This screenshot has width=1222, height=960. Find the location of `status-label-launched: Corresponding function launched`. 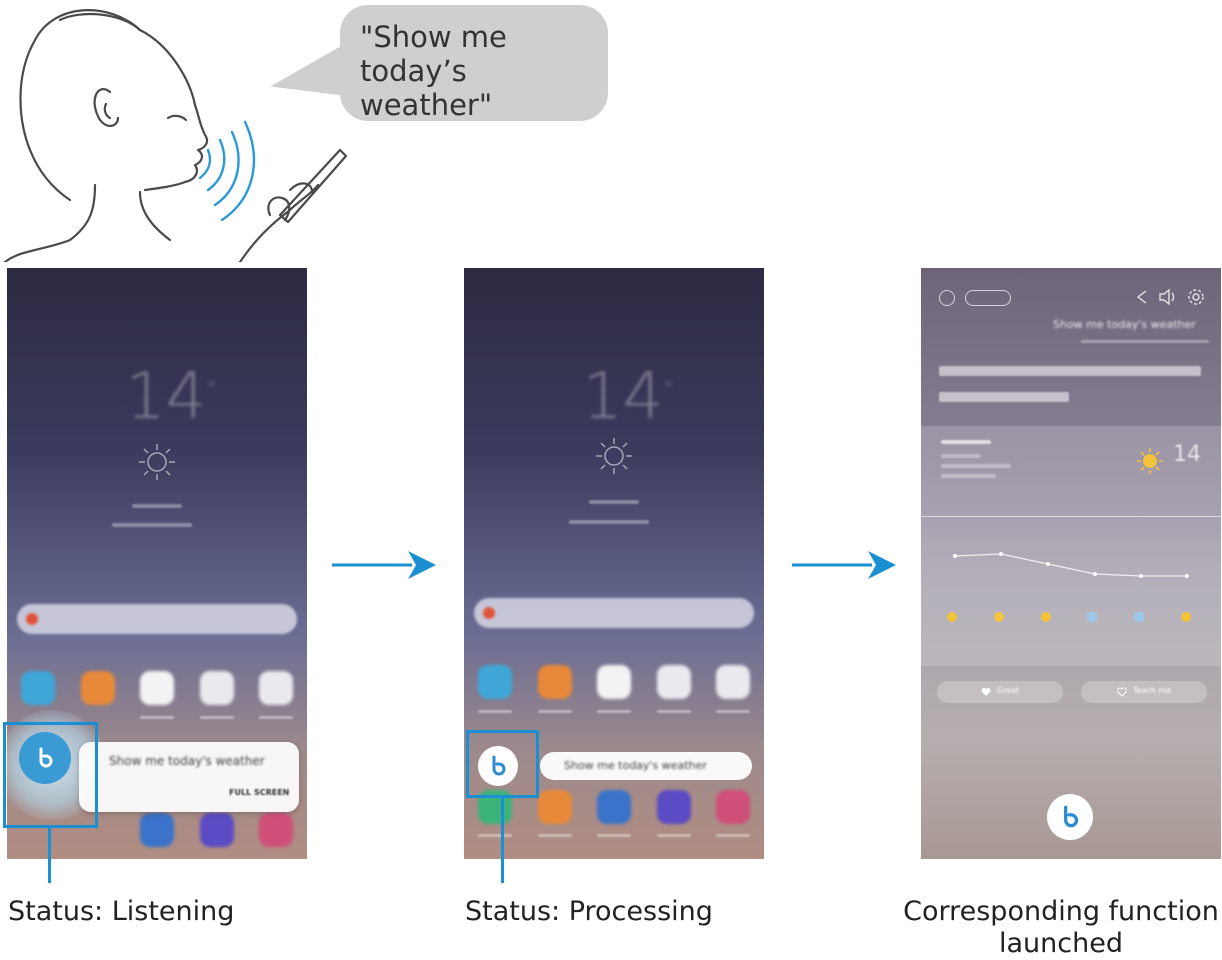

status-label-launched: Corresponding function launched is located at coordinates (1061, 928).